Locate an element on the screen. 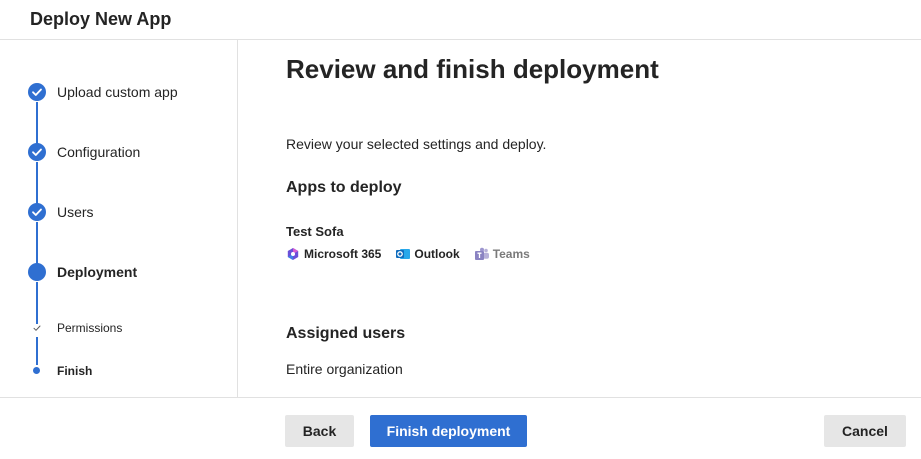 This screenshot has height=459, width=921. assigned-users-heading: Assigned users is located at coordinates (346, 333).